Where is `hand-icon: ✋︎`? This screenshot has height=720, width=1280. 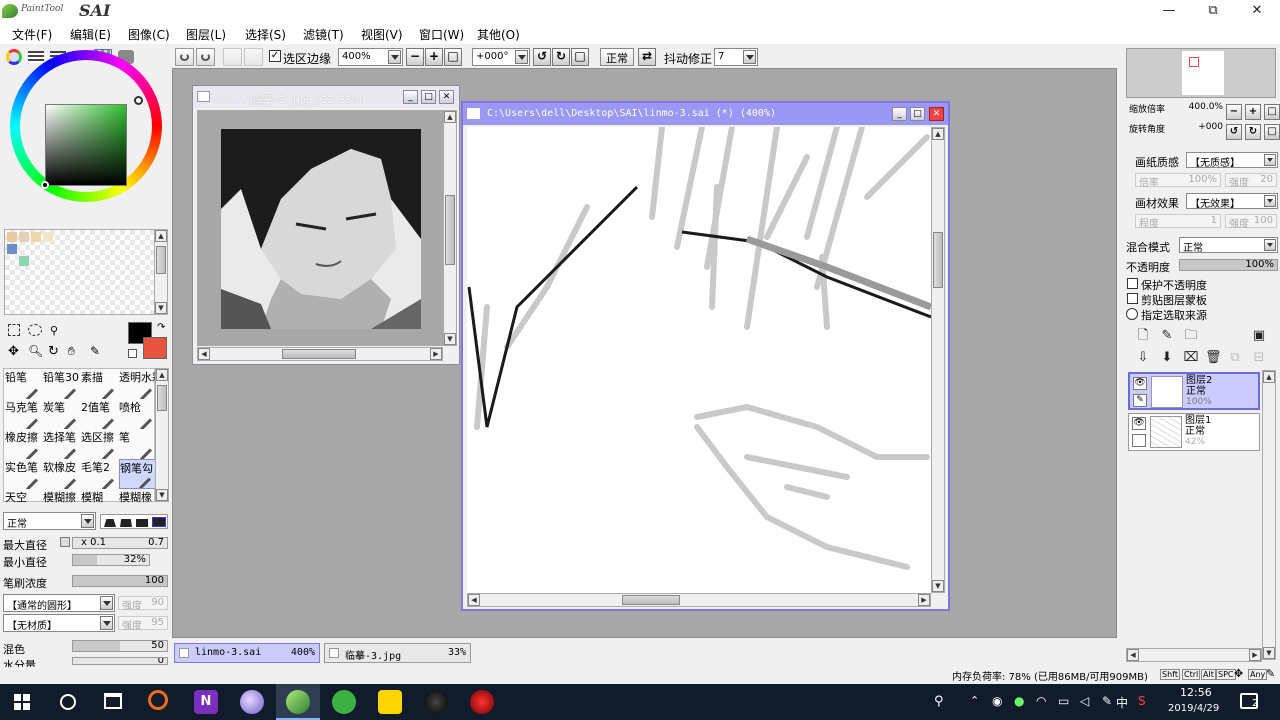 hand-icon: ✋︎ is located at coordinates (75, 351).